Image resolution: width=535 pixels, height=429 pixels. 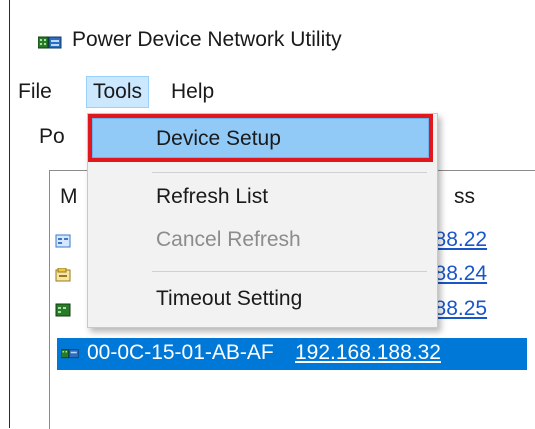 I want to click on menu-item-device-setup: Device Setup, so click(x=260, y=138).